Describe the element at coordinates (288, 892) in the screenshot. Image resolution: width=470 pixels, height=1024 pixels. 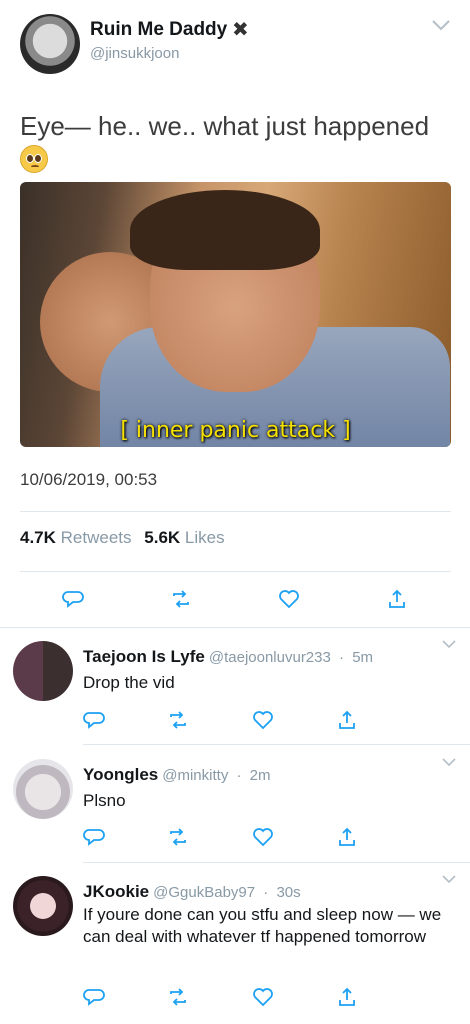
I see `reply-time: 30s` at that location.